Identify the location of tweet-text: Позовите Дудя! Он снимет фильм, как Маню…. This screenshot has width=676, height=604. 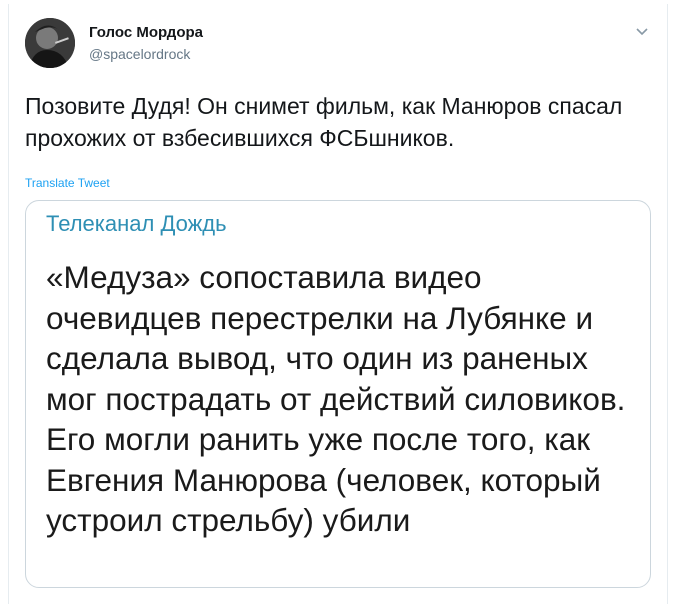
(324, 122).